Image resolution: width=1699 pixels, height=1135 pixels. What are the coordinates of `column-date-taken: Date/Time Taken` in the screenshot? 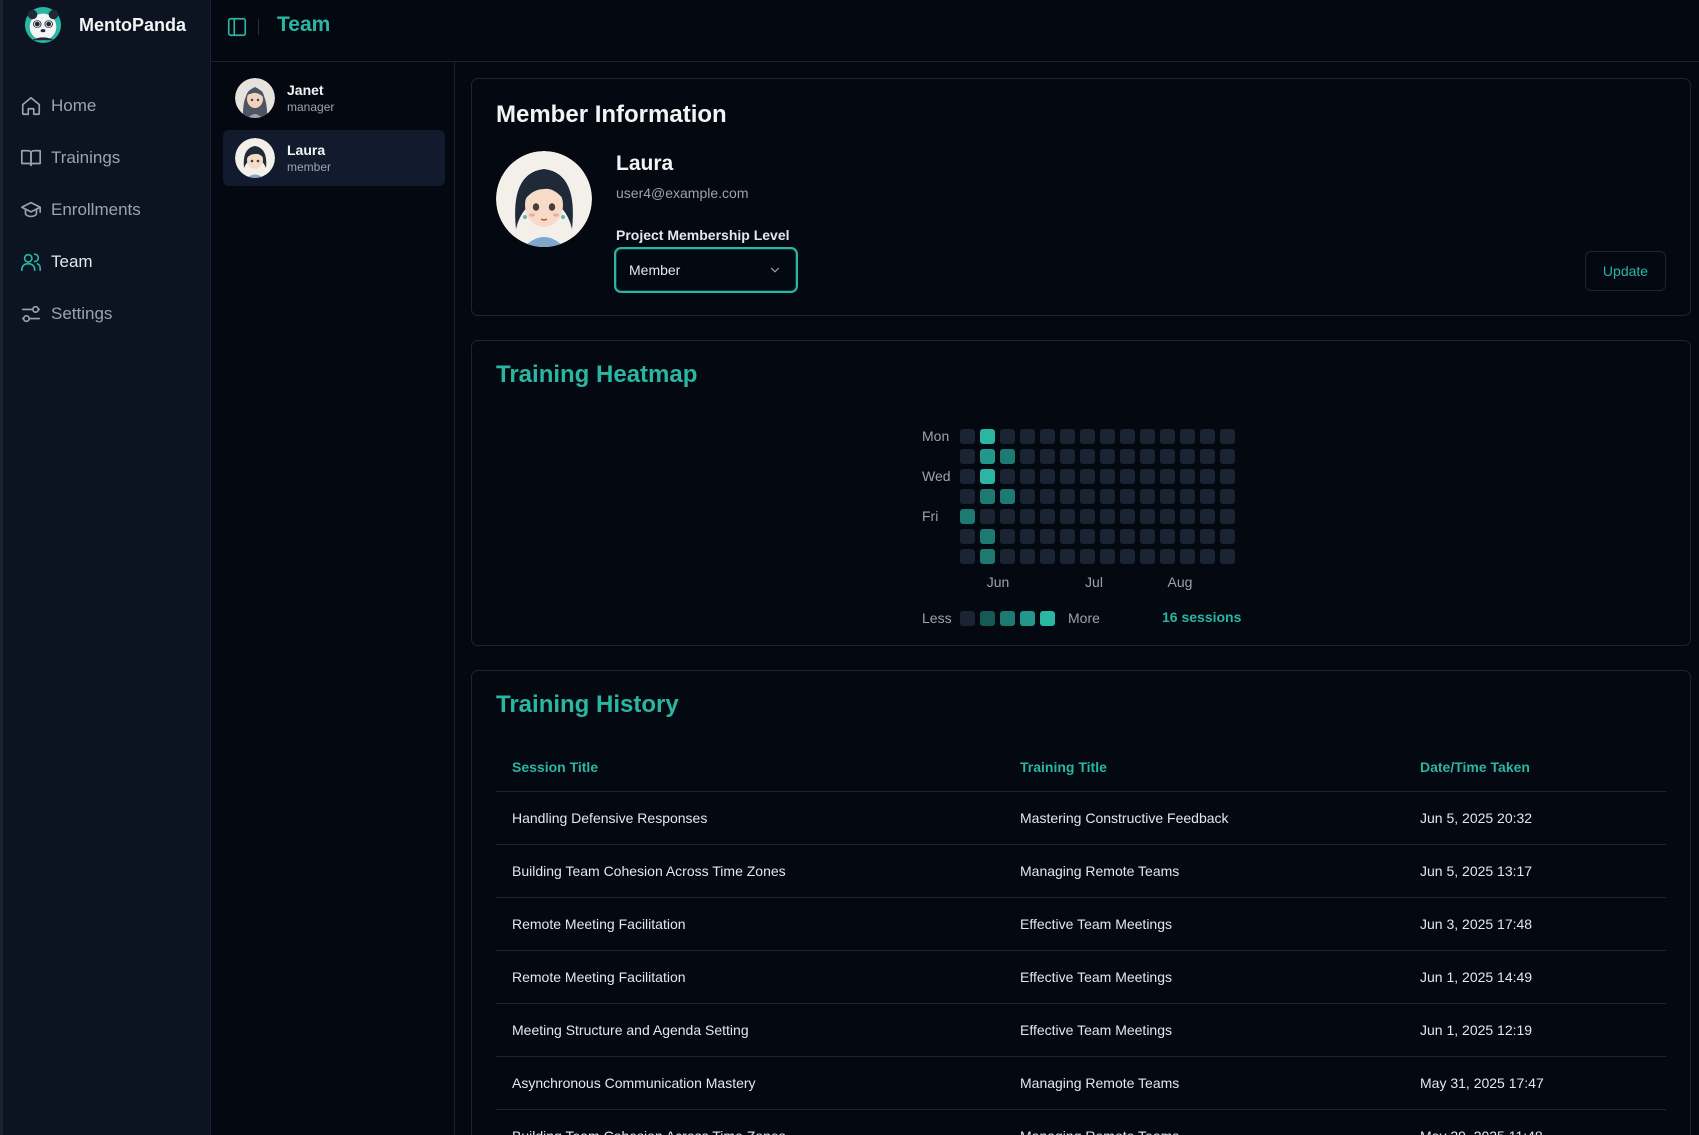 It's located at (1535, 767).